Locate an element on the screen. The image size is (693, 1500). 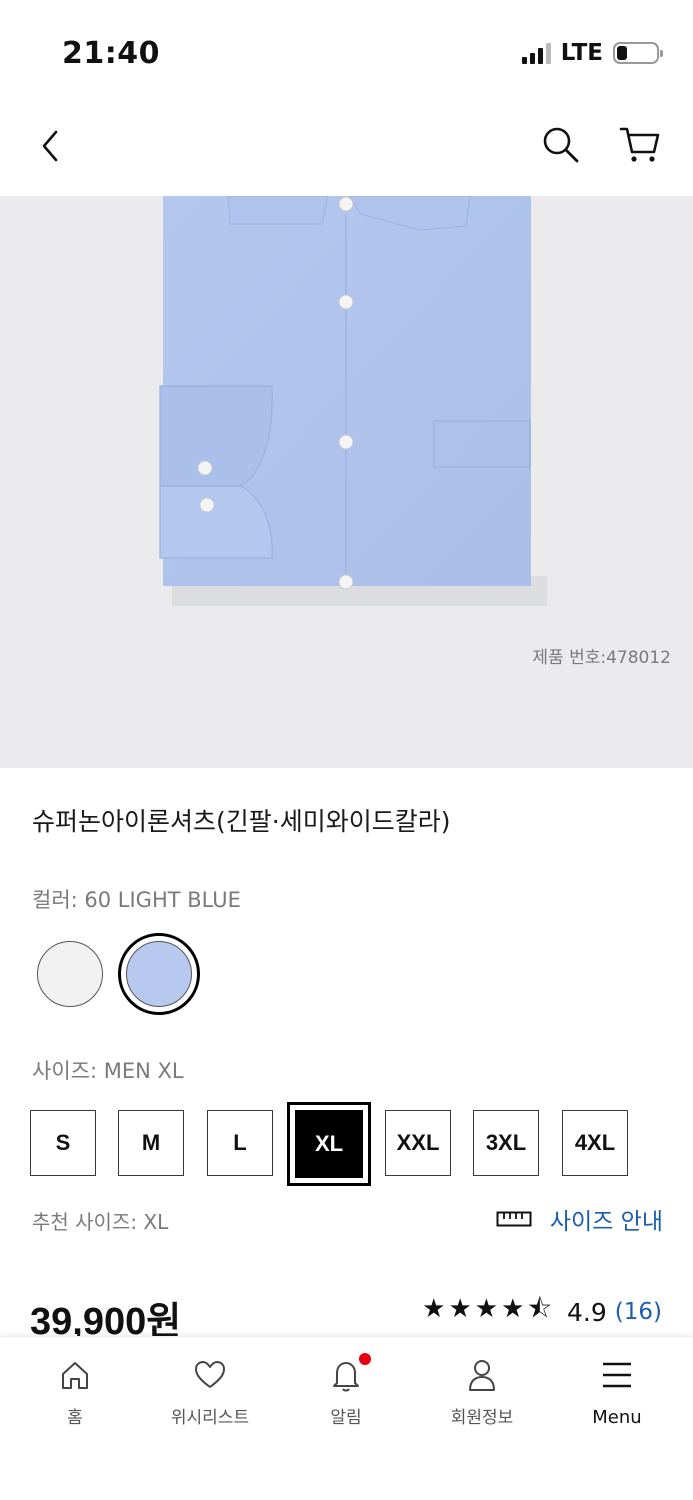
bell-icon is located at coordinates (346, 1377).